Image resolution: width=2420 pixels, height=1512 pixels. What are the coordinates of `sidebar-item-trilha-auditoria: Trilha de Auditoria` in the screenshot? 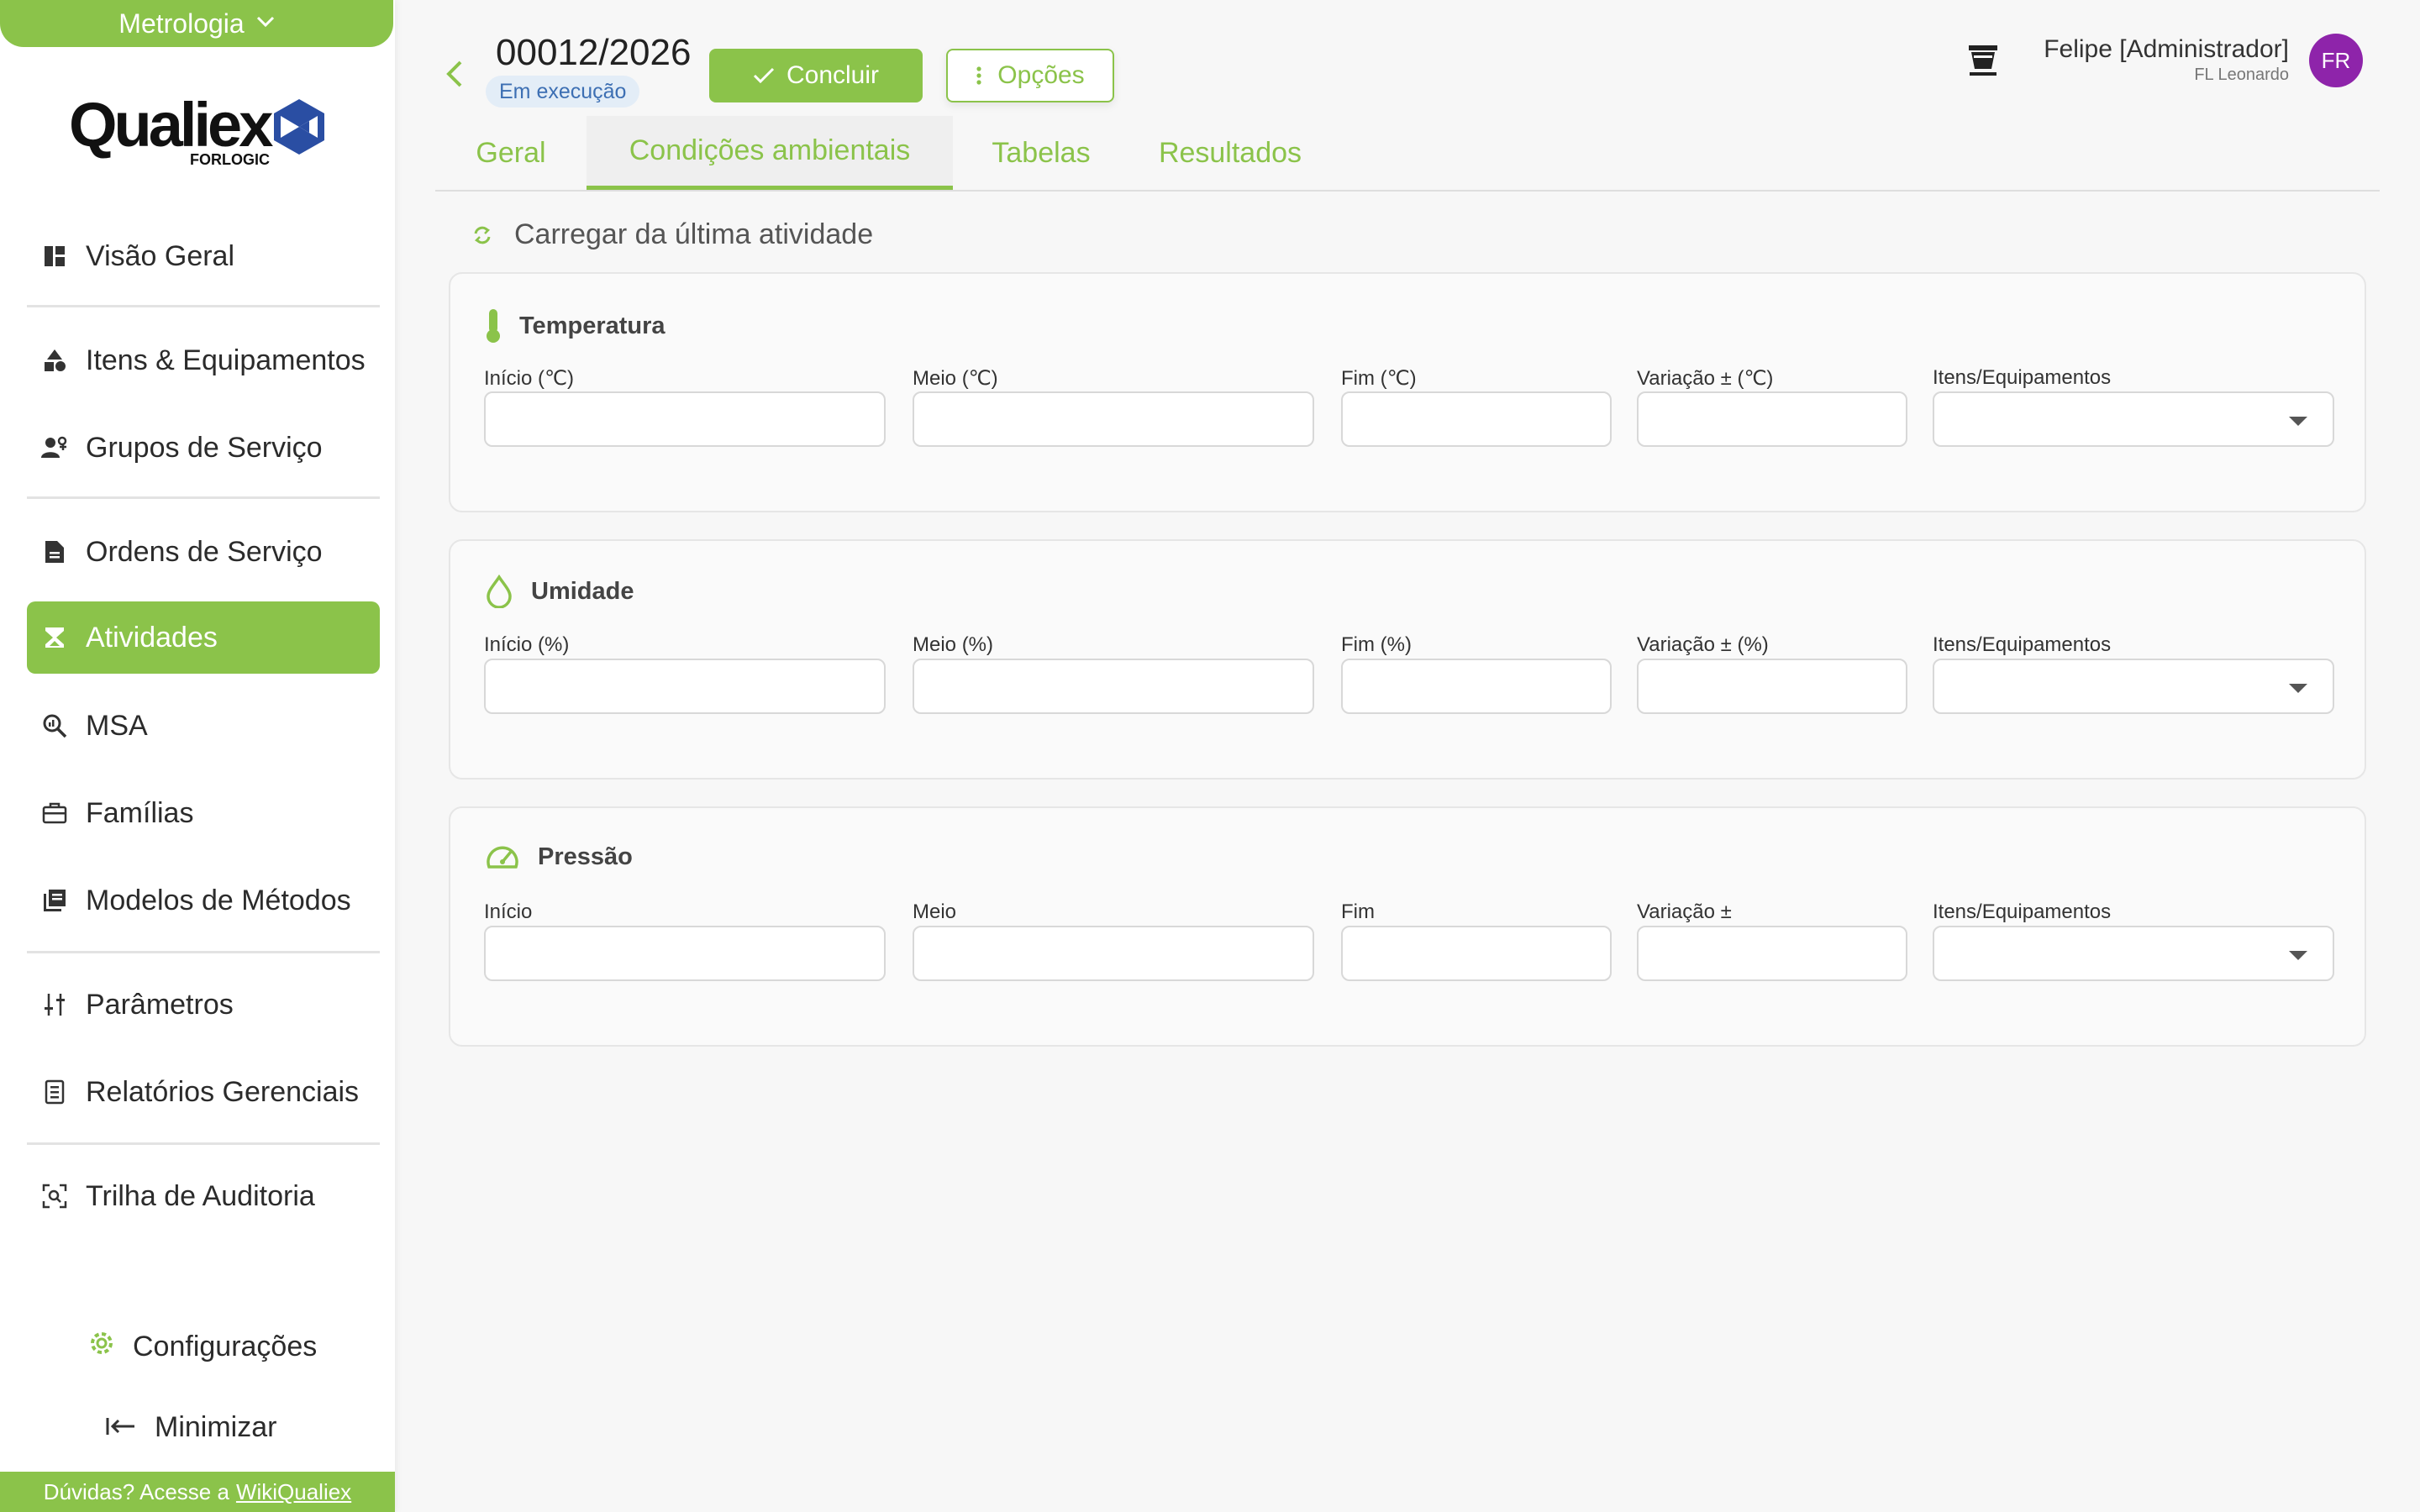 It's located at (203, 1196).